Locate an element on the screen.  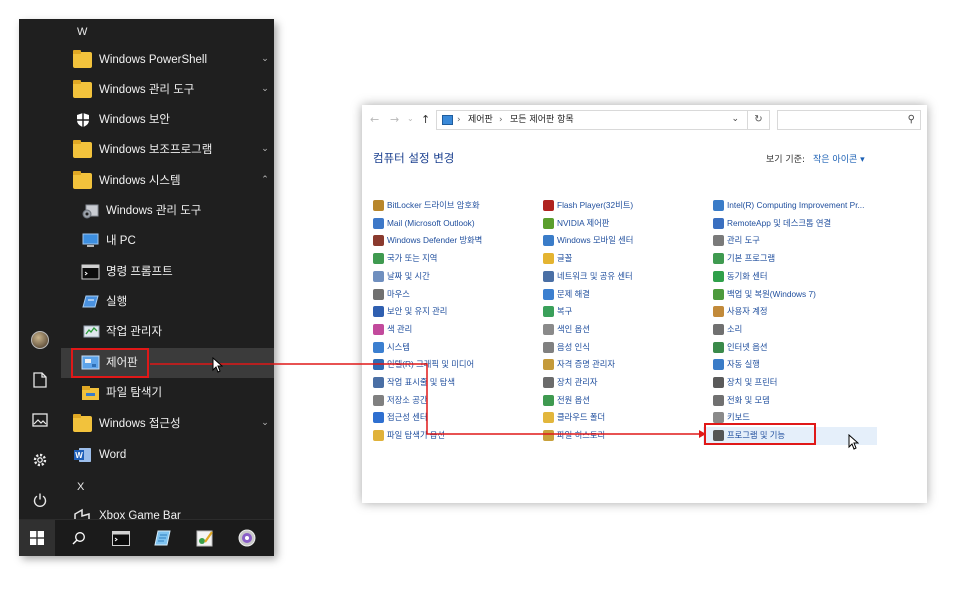
app-task-manager: 작업 관리자 is located at coordinates (167, 332).